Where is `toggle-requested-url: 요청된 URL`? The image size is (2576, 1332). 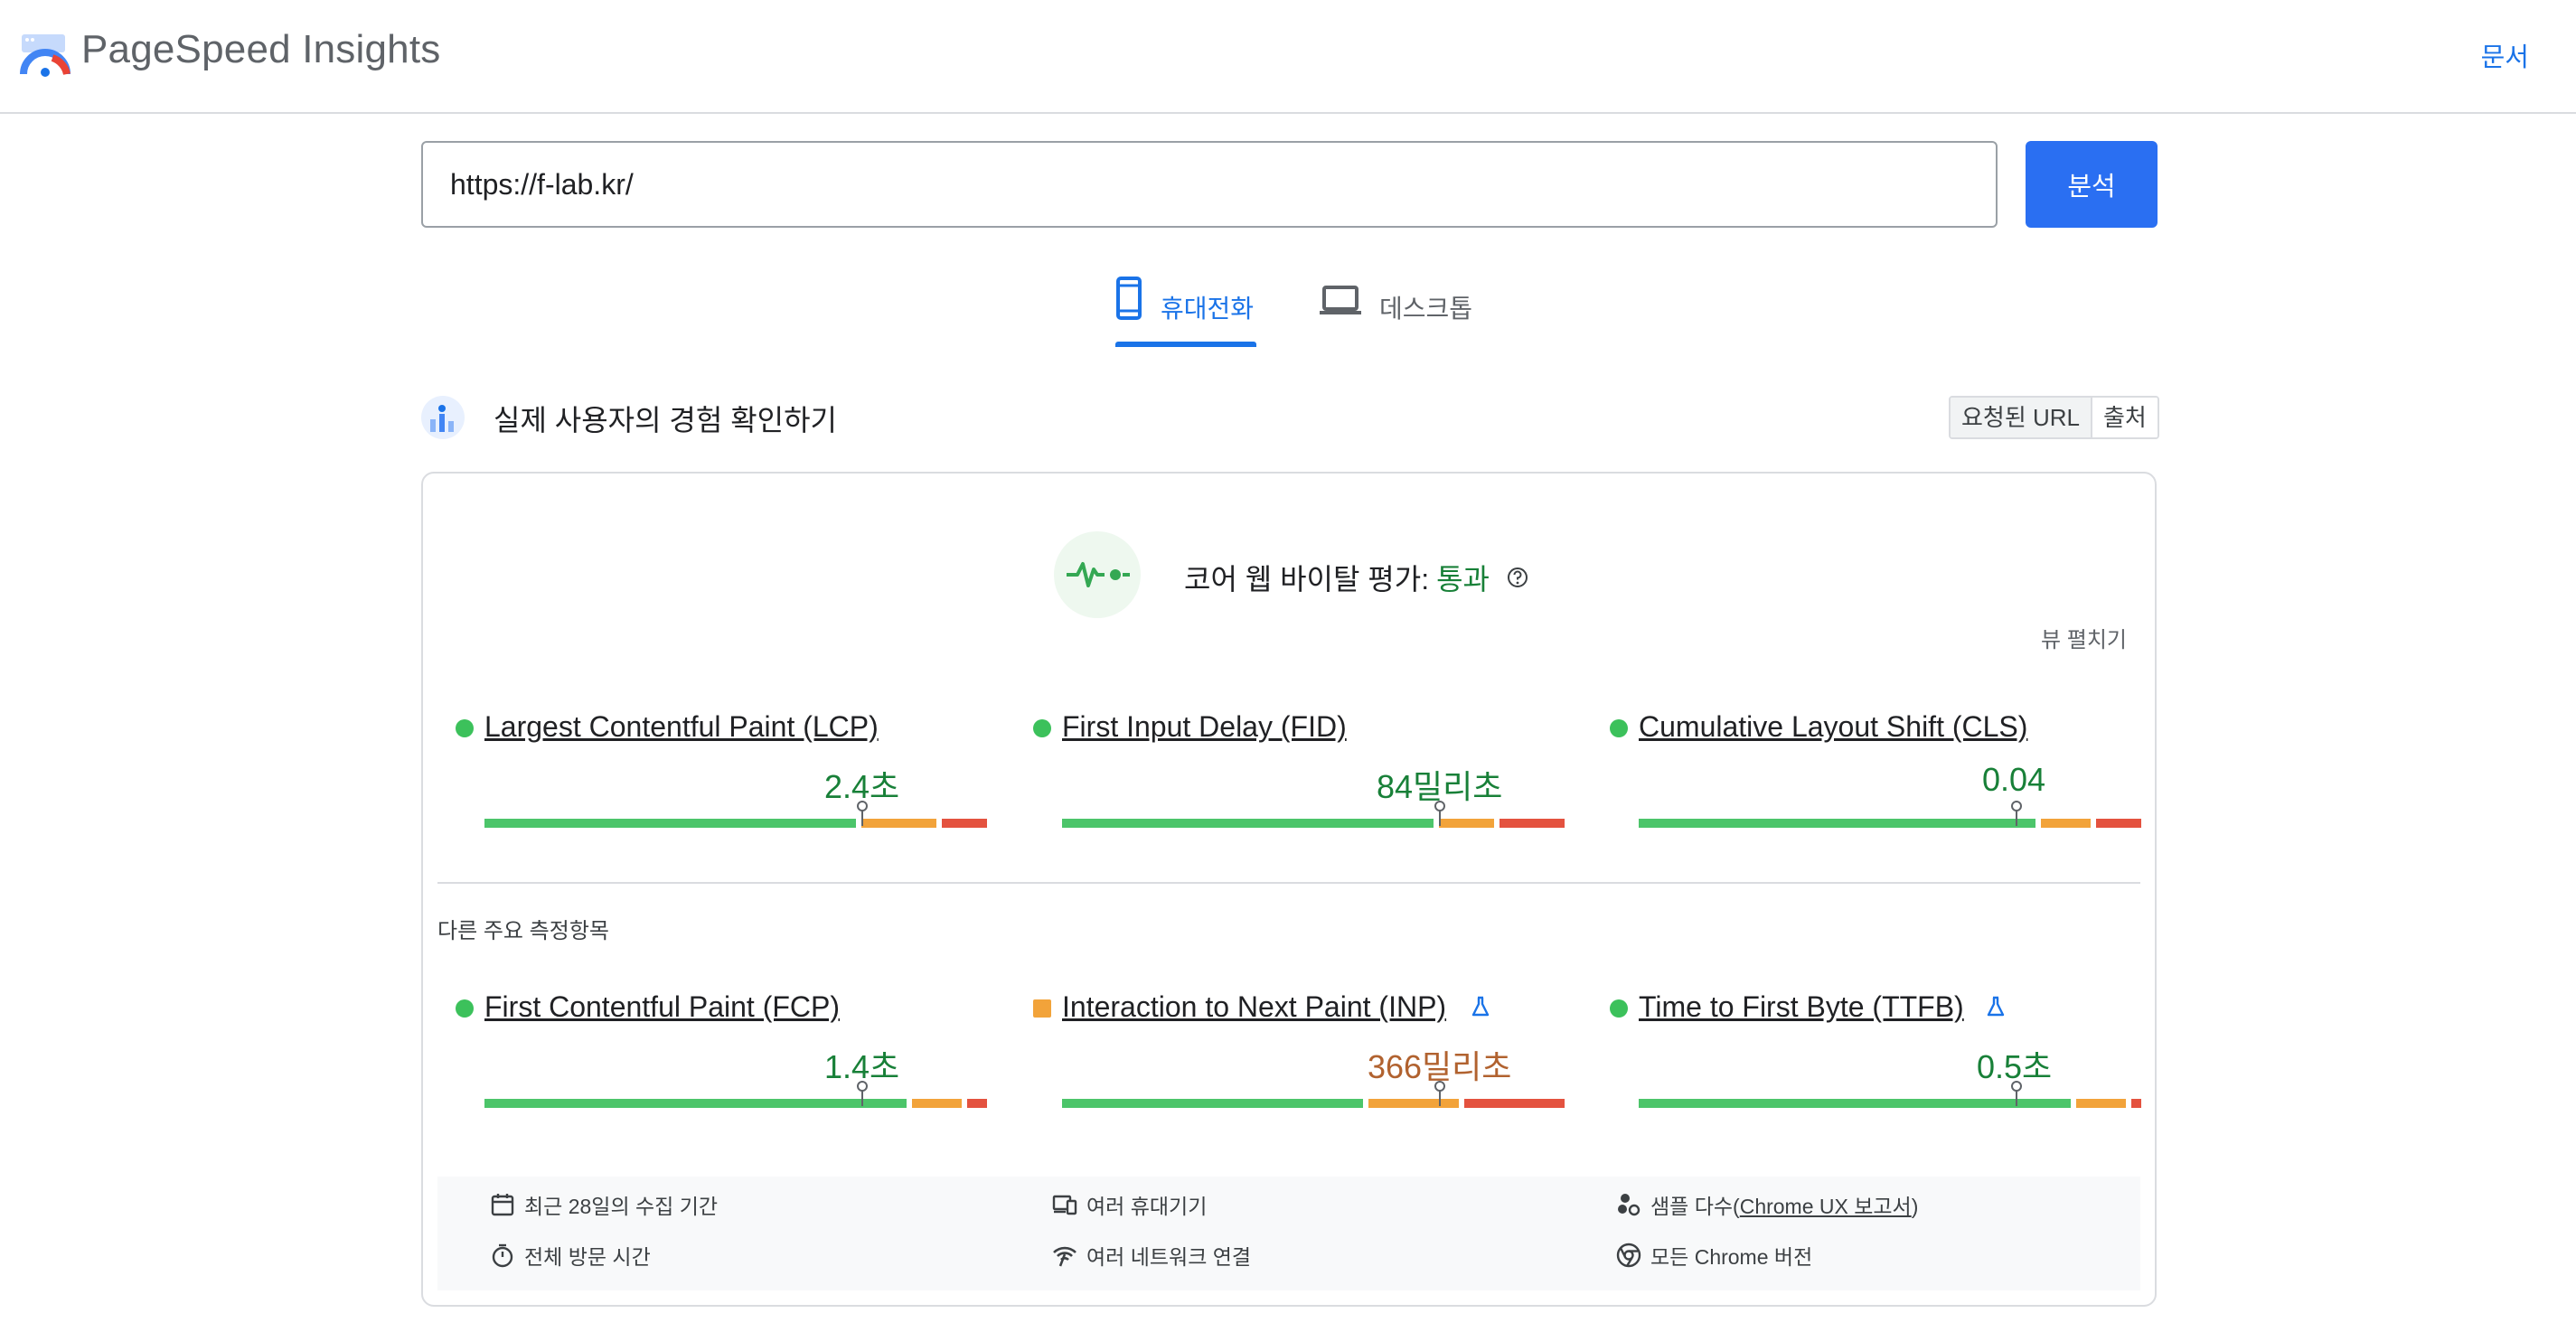 toggle-requested-url: 요청된 URL is located at coordinates (2021, 418).